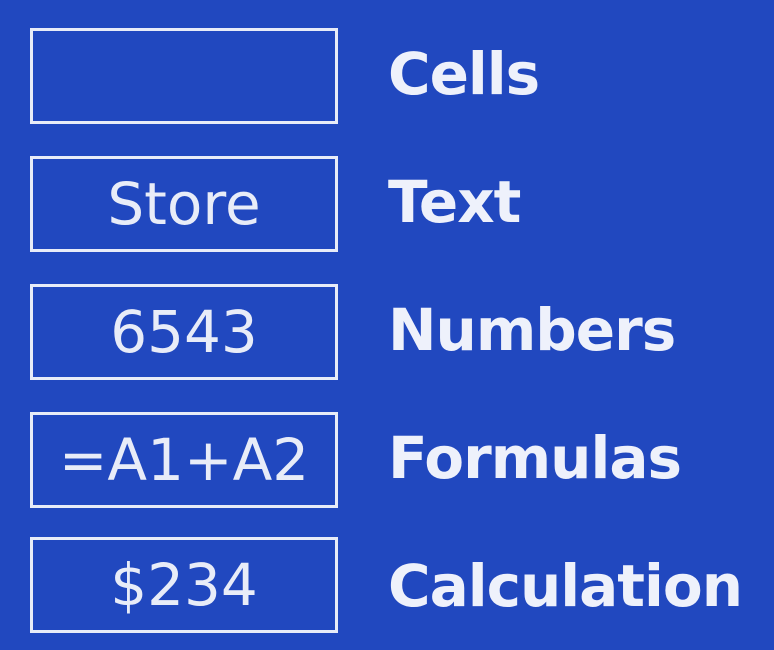 Image resolution: width=774 pixels, height=650 pixels. I want to click on calculation-label: Calculation, so click(565, 586).